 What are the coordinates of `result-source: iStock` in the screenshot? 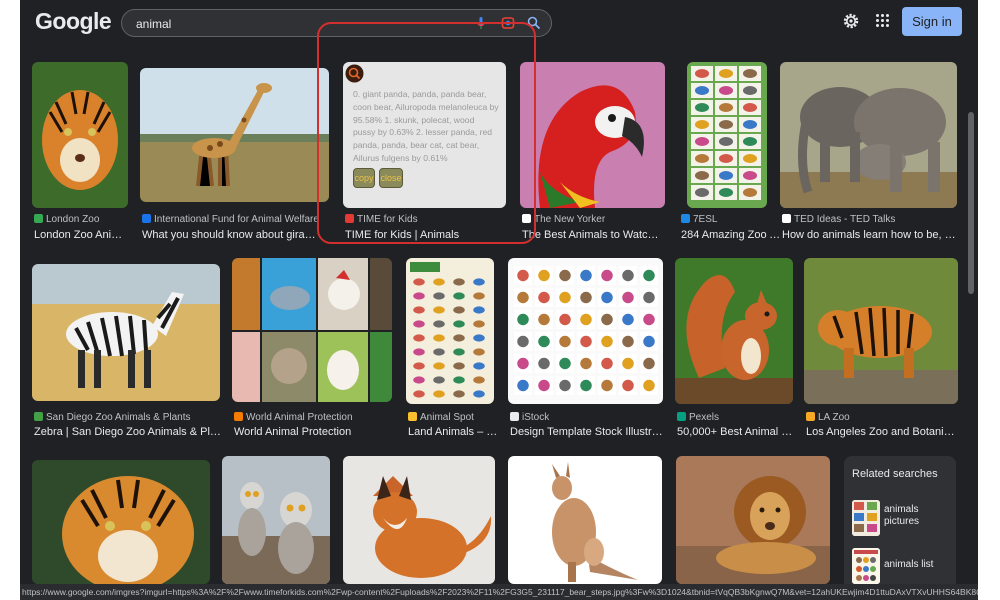 It's located at (587, 417).